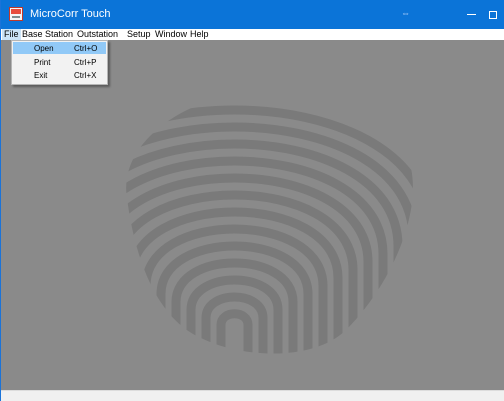 This screenshot has width=504, height=401. I want to click on menu-base-station: Base Station, so click(47, 34).